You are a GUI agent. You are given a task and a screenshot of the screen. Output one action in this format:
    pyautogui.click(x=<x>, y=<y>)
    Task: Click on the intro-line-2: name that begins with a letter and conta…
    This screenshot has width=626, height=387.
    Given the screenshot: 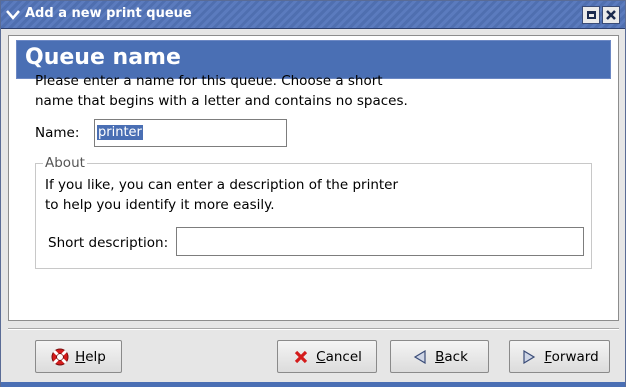 What is the action you would take?
    pyautogui.click(x=221, y=101)
    